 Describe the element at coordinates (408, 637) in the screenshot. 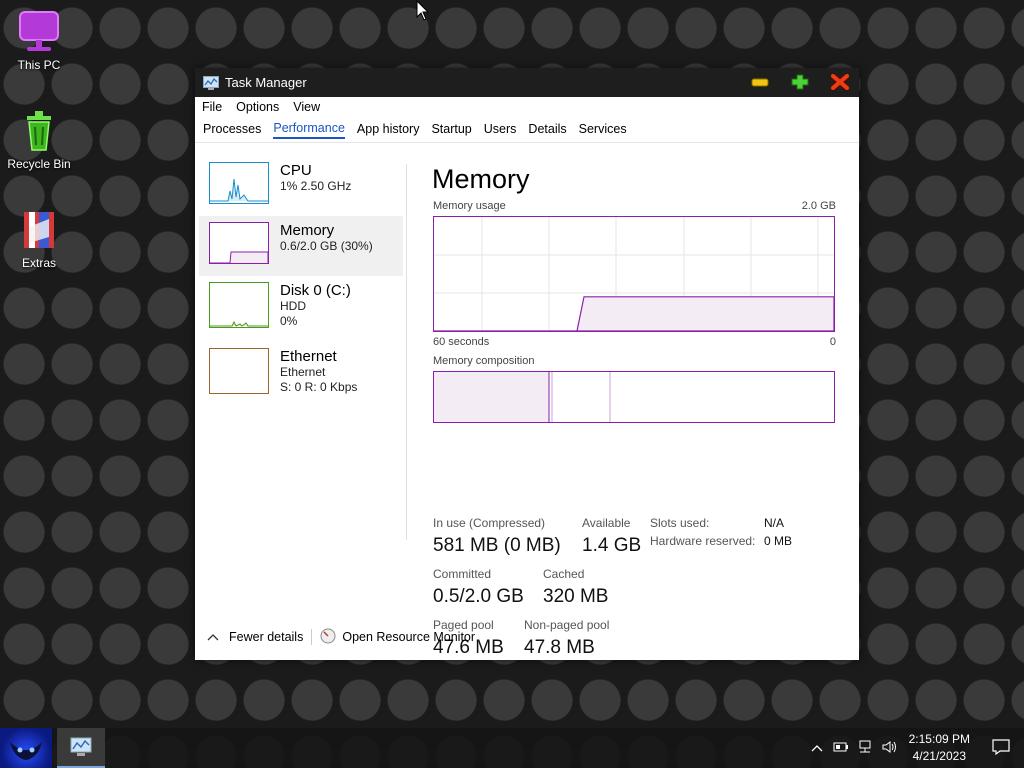

I see `open-resource-monitor-link: Open Resource Monitor` at that location.